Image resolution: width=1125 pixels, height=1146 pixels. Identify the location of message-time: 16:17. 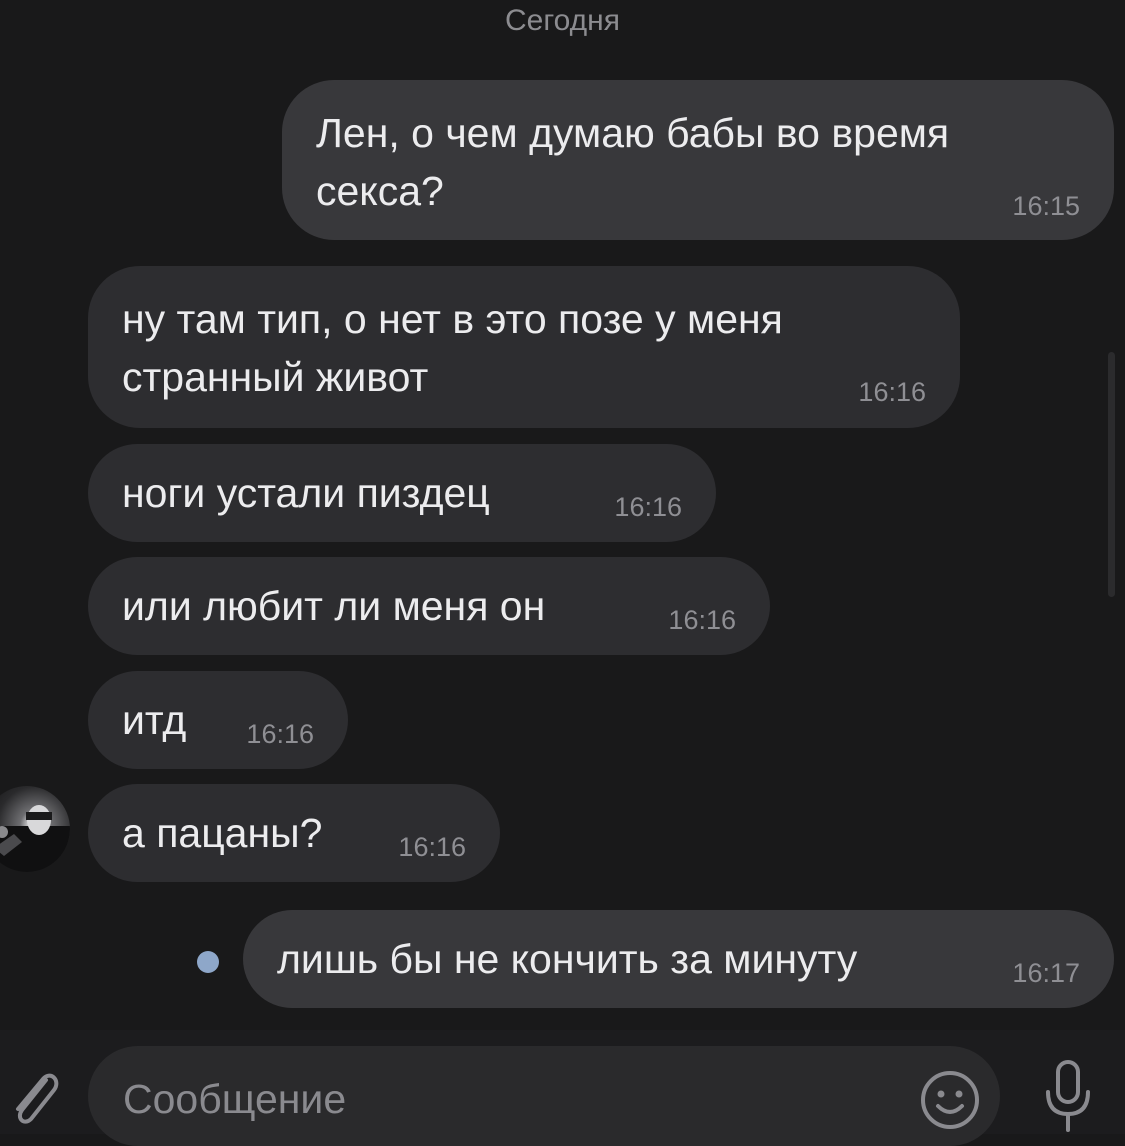
(1046, 973).